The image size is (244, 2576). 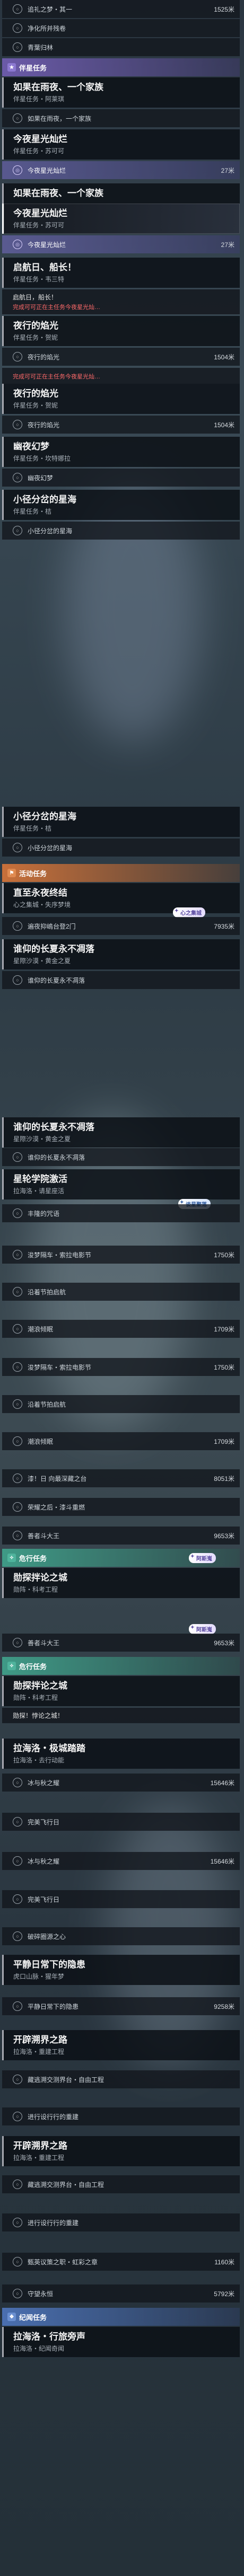 I want to click on quest-card: 拉海洛・极城踏踏 拉海洛・去行动能, so click(x=121, y=1754).